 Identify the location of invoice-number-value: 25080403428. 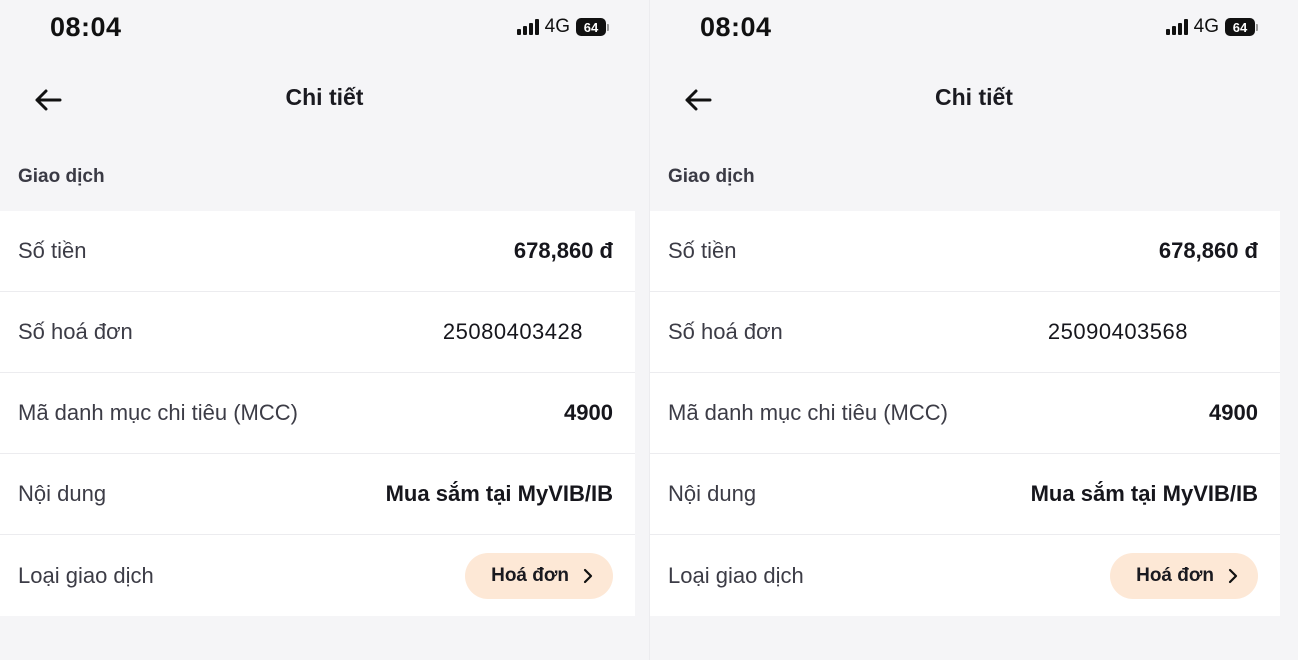
(513, 332).